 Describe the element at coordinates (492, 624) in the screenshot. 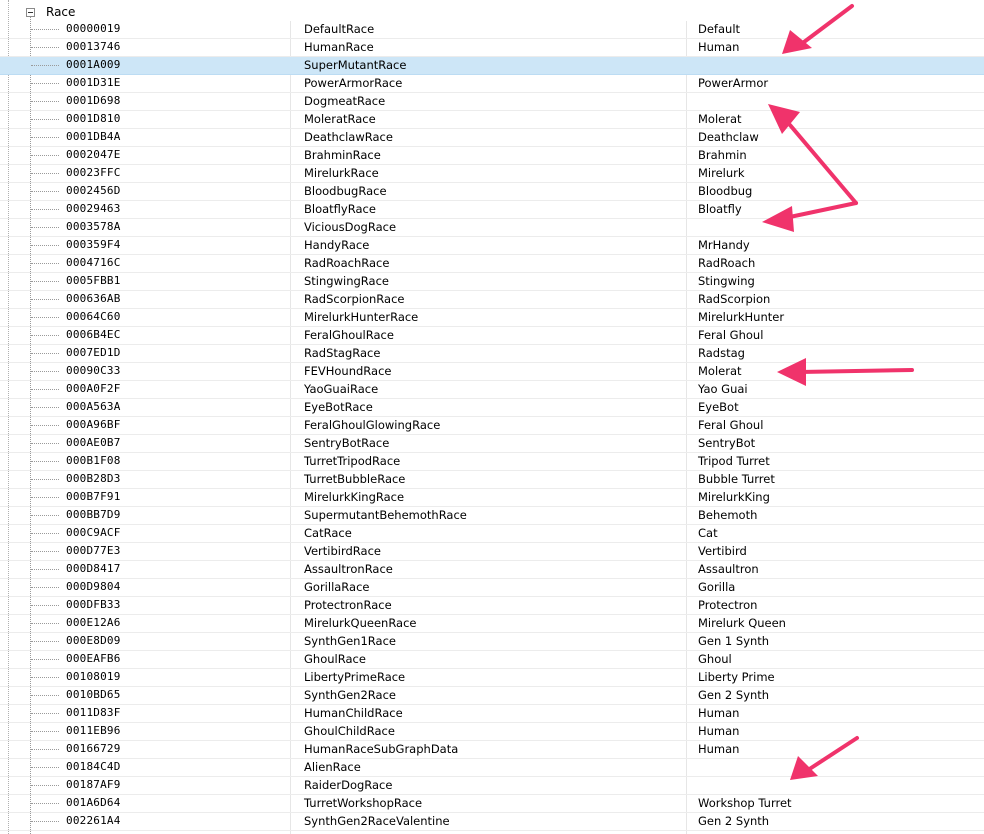

I see `table-row: 000E12A6 MirelurkQueenRace Mirelurk Queen` at that location.